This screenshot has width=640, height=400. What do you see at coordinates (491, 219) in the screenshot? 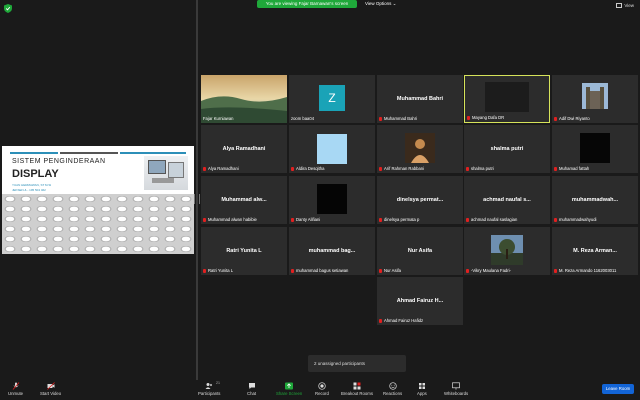
I see `participant-label: achmad naufal saslagian` at bounding box center [491, 219].